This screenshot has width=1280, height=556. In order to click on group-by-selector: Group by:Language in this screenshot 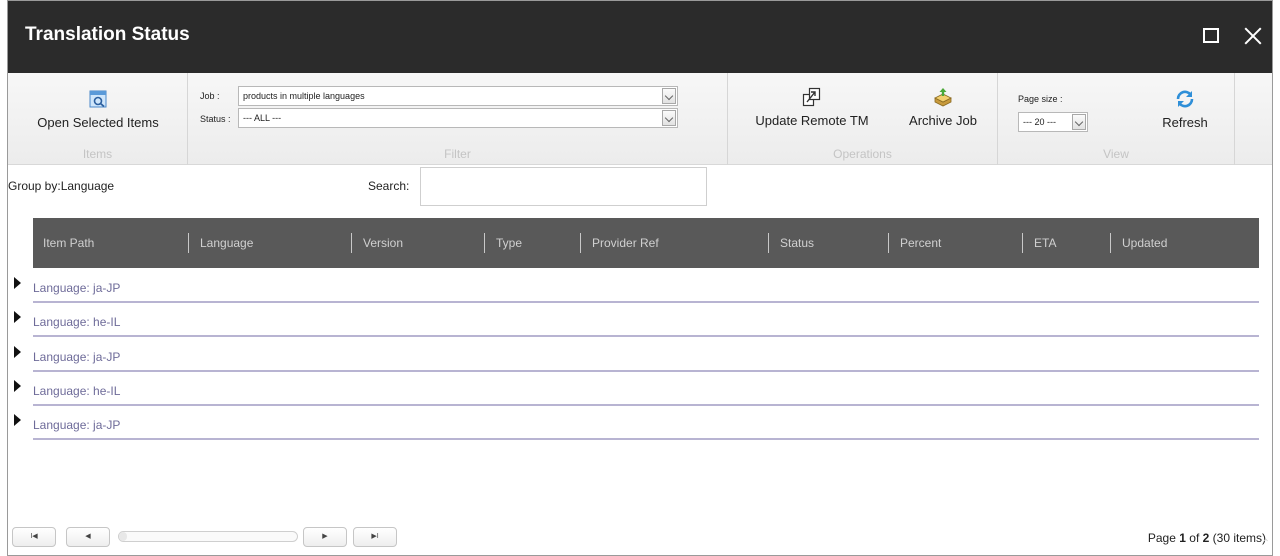, I will do `click(61, 186)`.